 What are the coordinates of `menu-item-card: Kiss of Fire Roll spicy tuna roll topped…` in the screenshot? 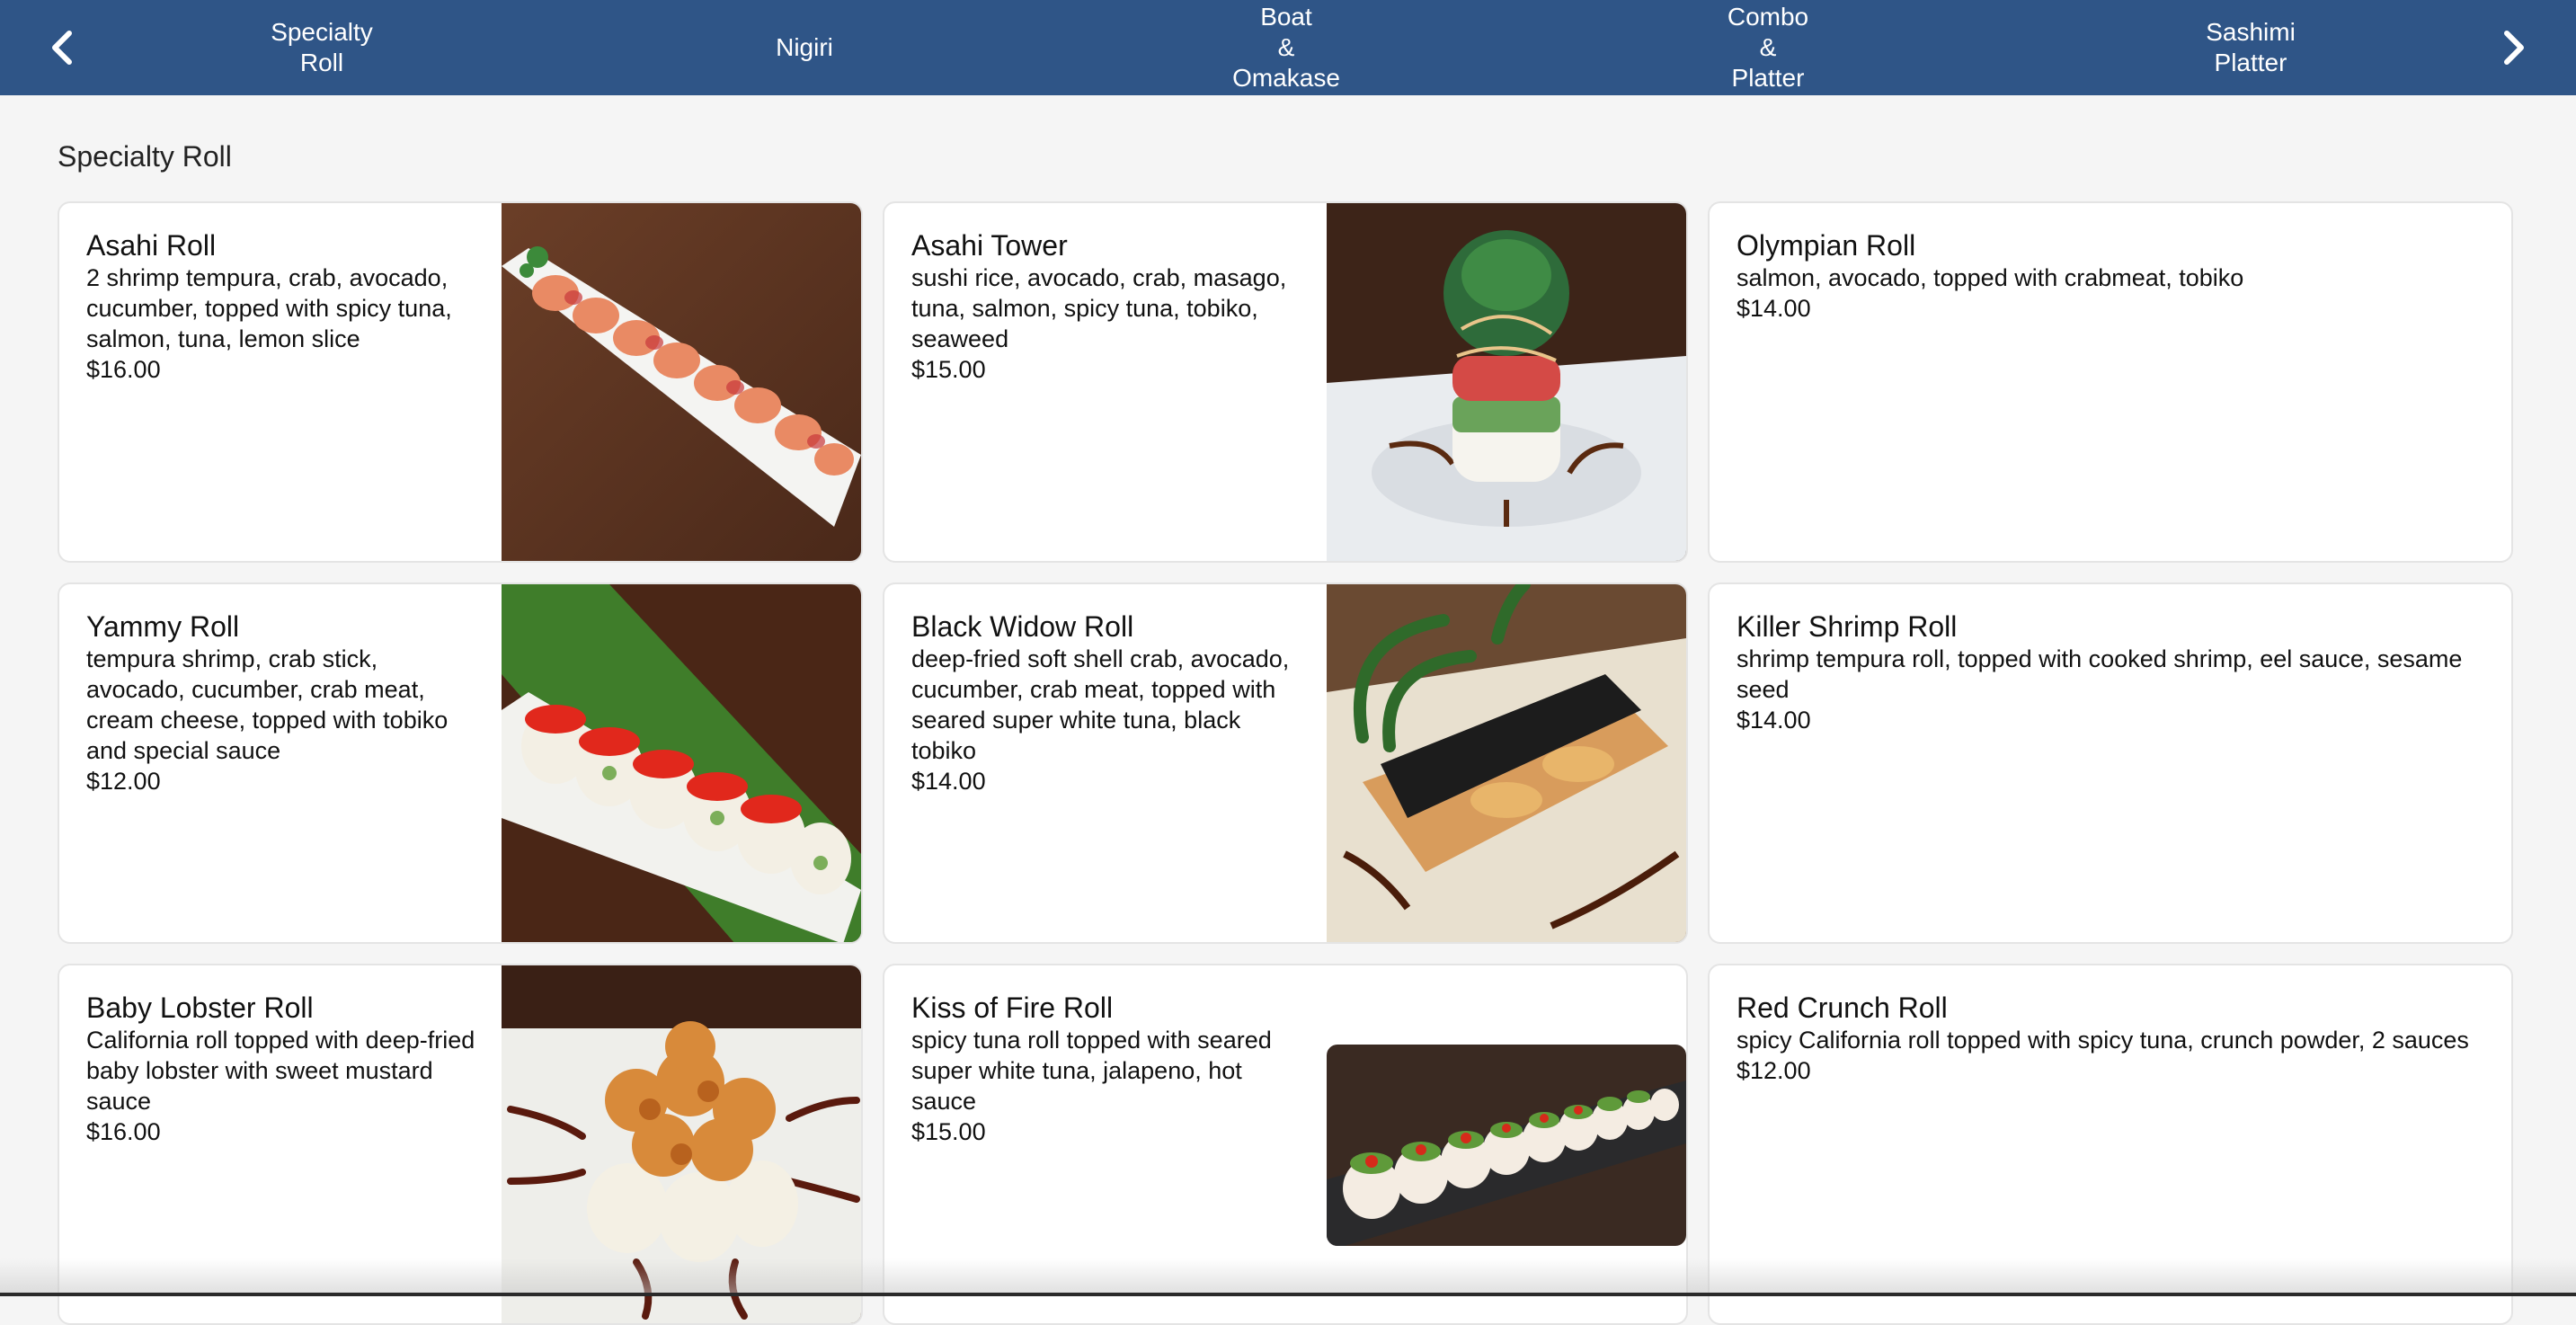 It's located at (1285, 1145).